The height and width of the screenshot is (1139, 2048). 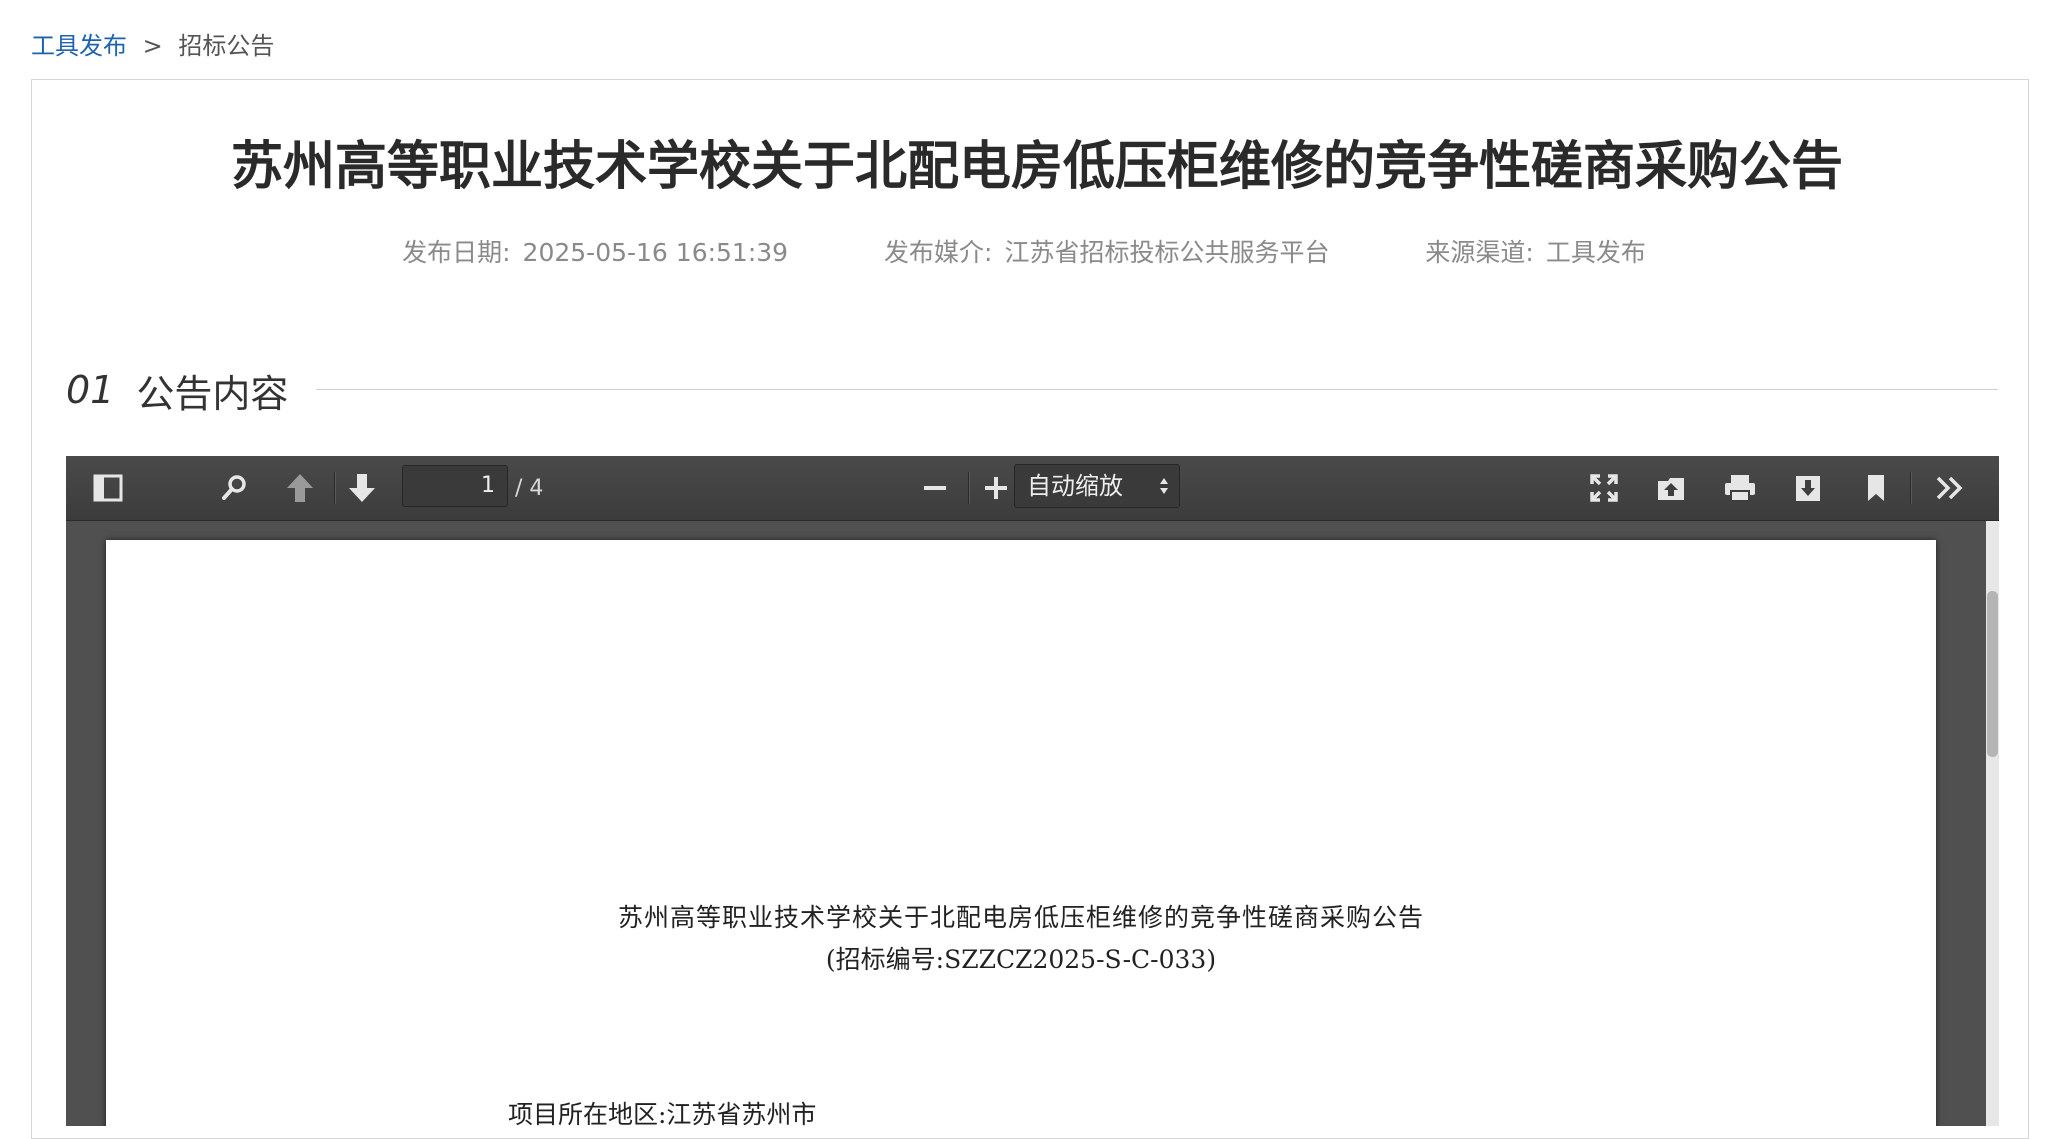 I want to click on section-heading: 01 公告内容, so click(x=177, y=390).